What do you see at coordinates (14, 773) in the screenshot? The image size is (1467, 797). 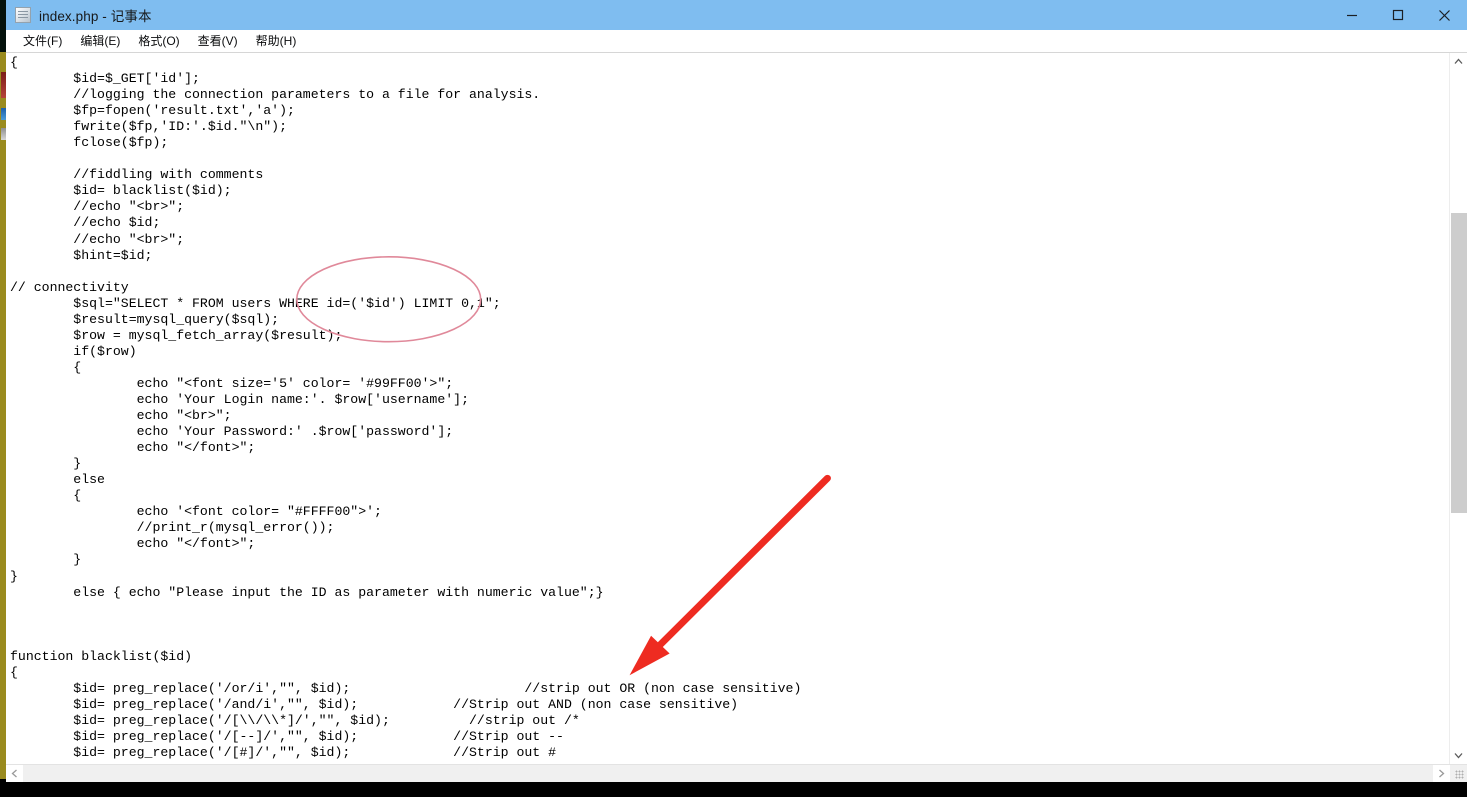 I see `scroll-left-icon` at bounding box center [14, 773].